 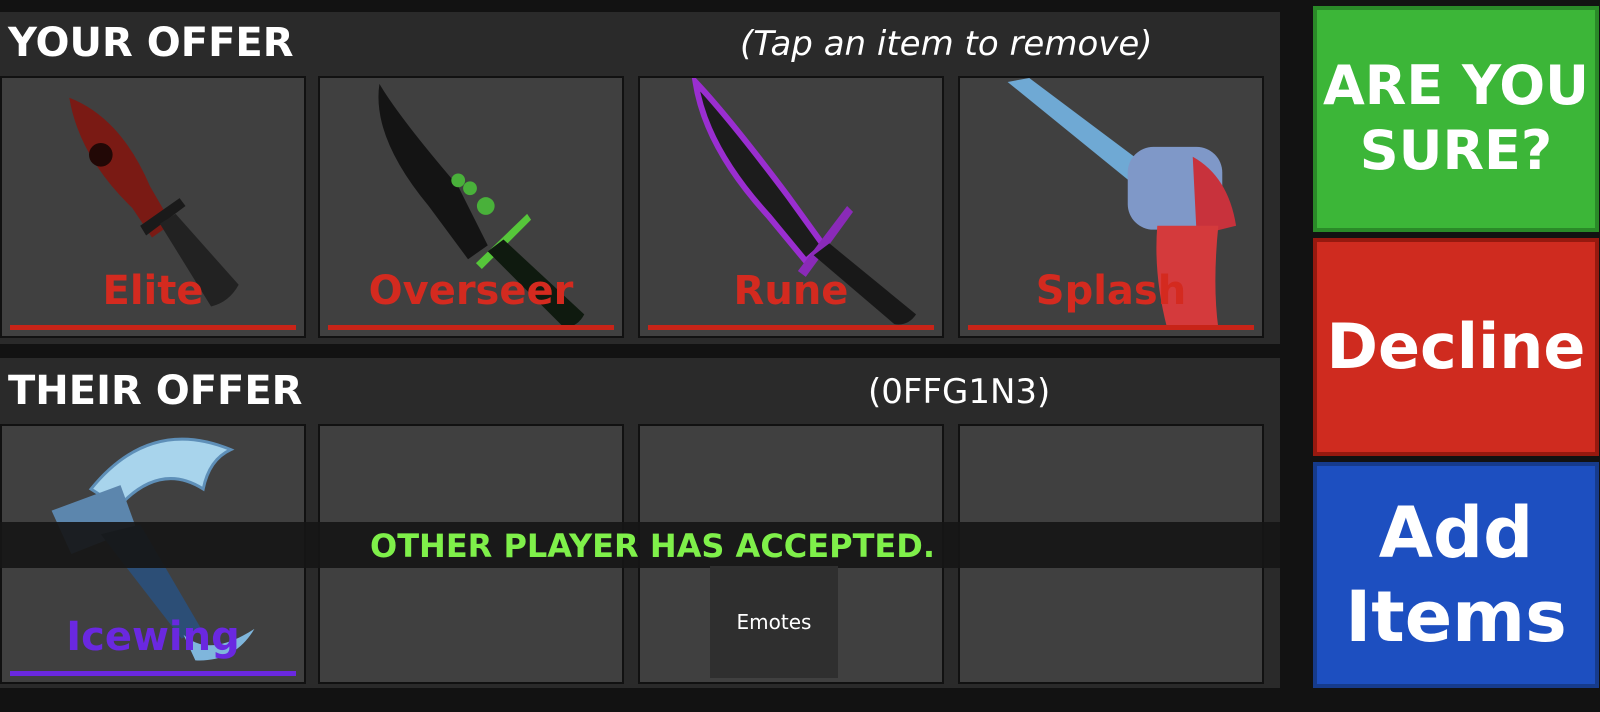 I want to click on offer-slot-elite: Elite, so click(x=153, y=207).